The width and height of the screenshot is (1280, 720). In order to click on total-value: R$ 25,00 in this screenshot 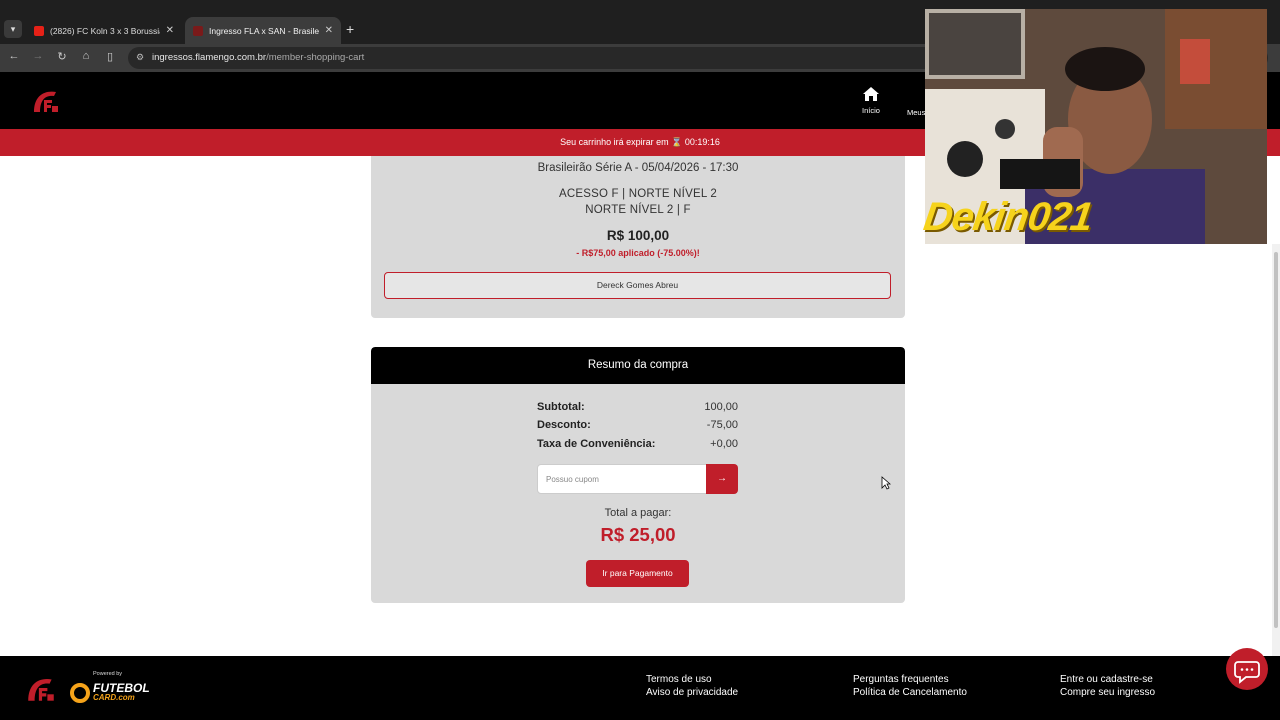, I will do `click(638, 534)`.